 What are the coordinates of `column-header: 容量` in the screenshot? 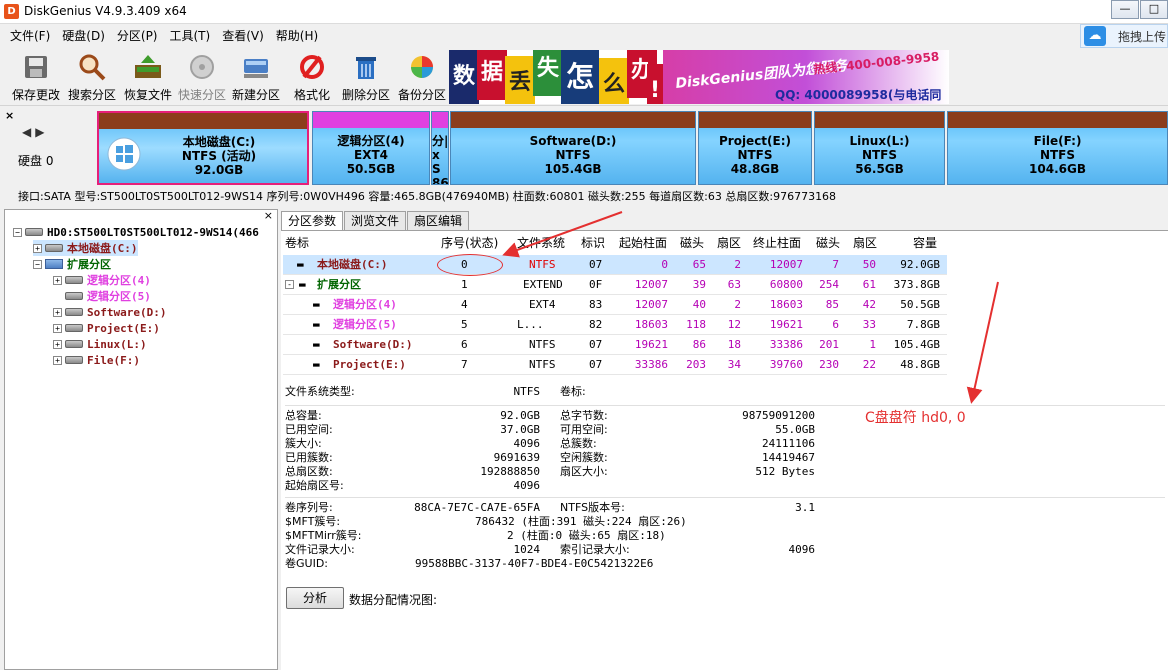 It's located at (925, 243).